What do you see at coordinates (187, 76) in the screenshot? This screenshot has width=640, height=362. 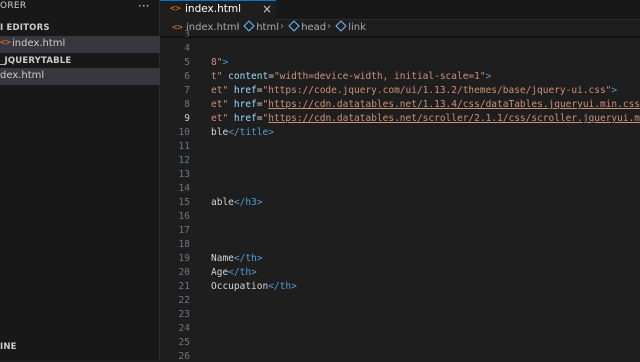 I see `line-number: 6` at bounding box center [187, 76].